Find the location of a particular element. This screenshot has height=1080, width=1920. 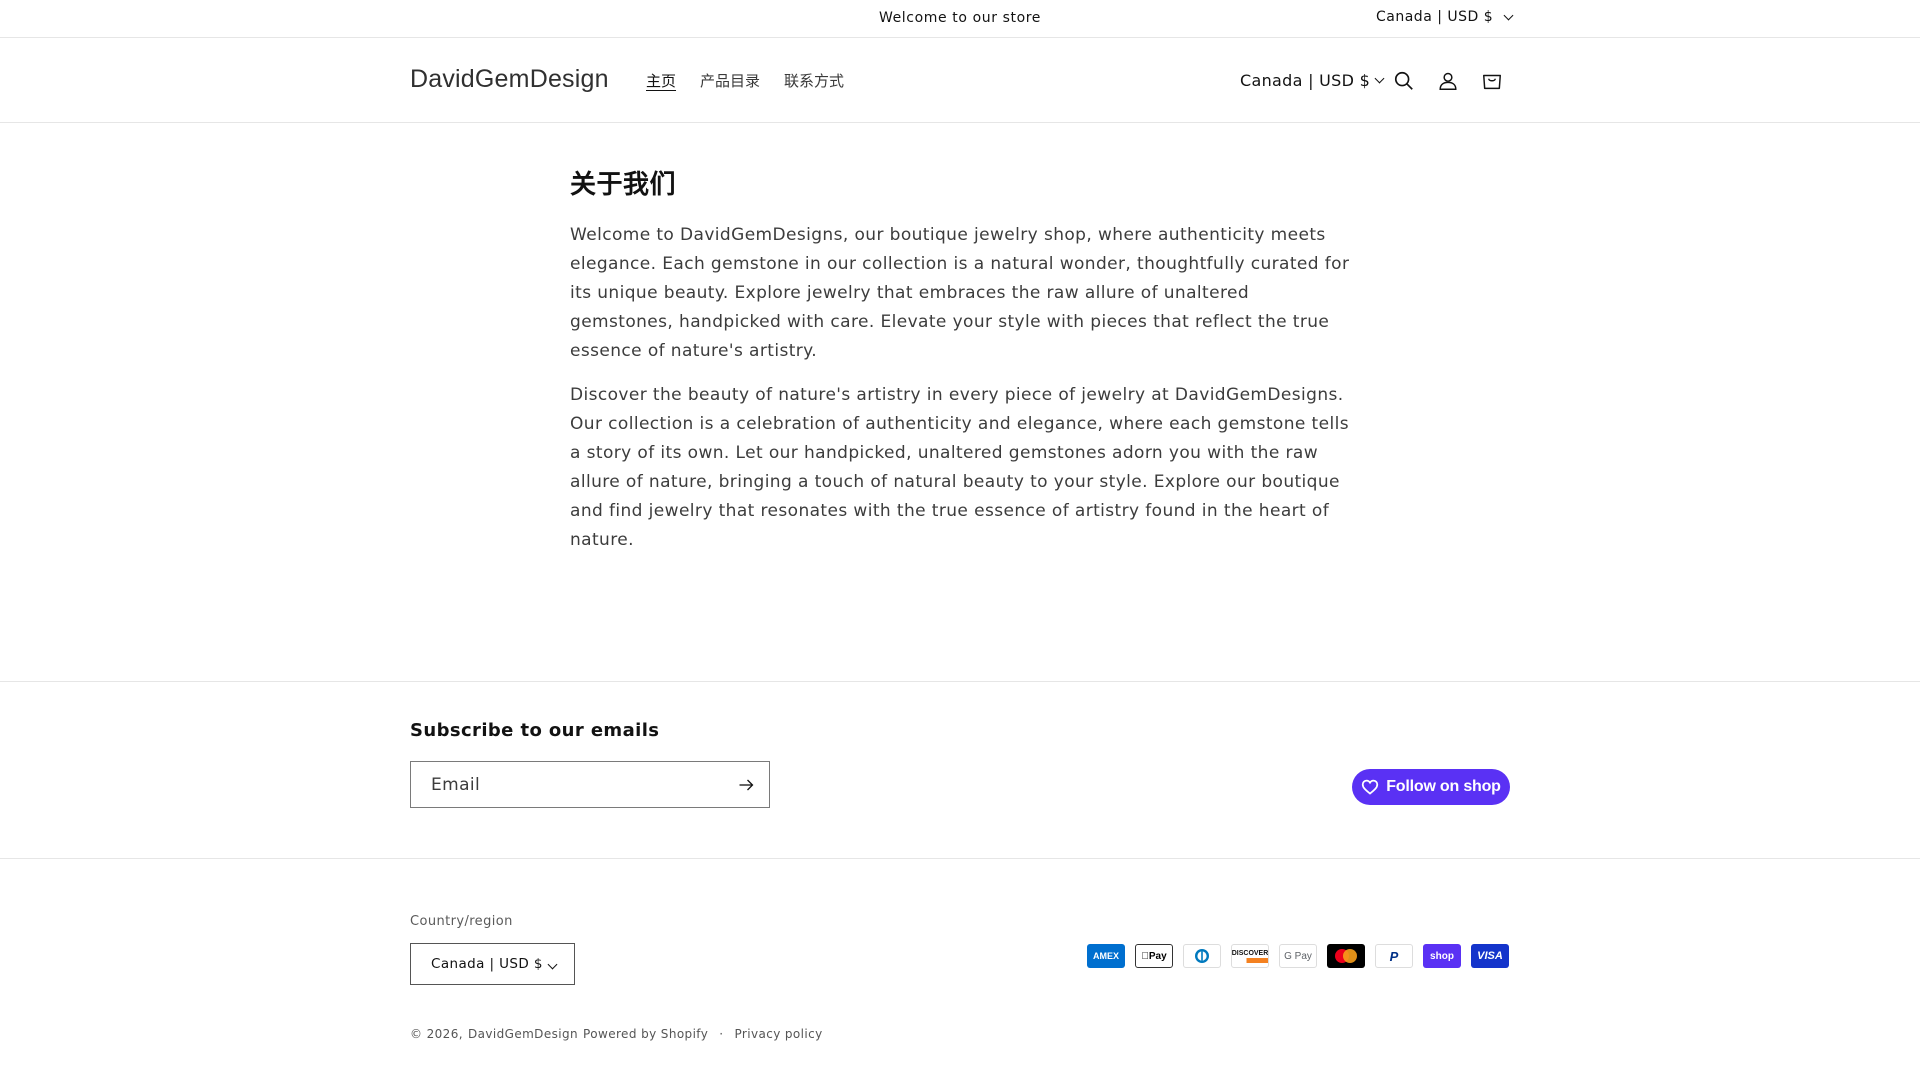

apple-pay-icon: Pay is located at coordinates (1154, 956).